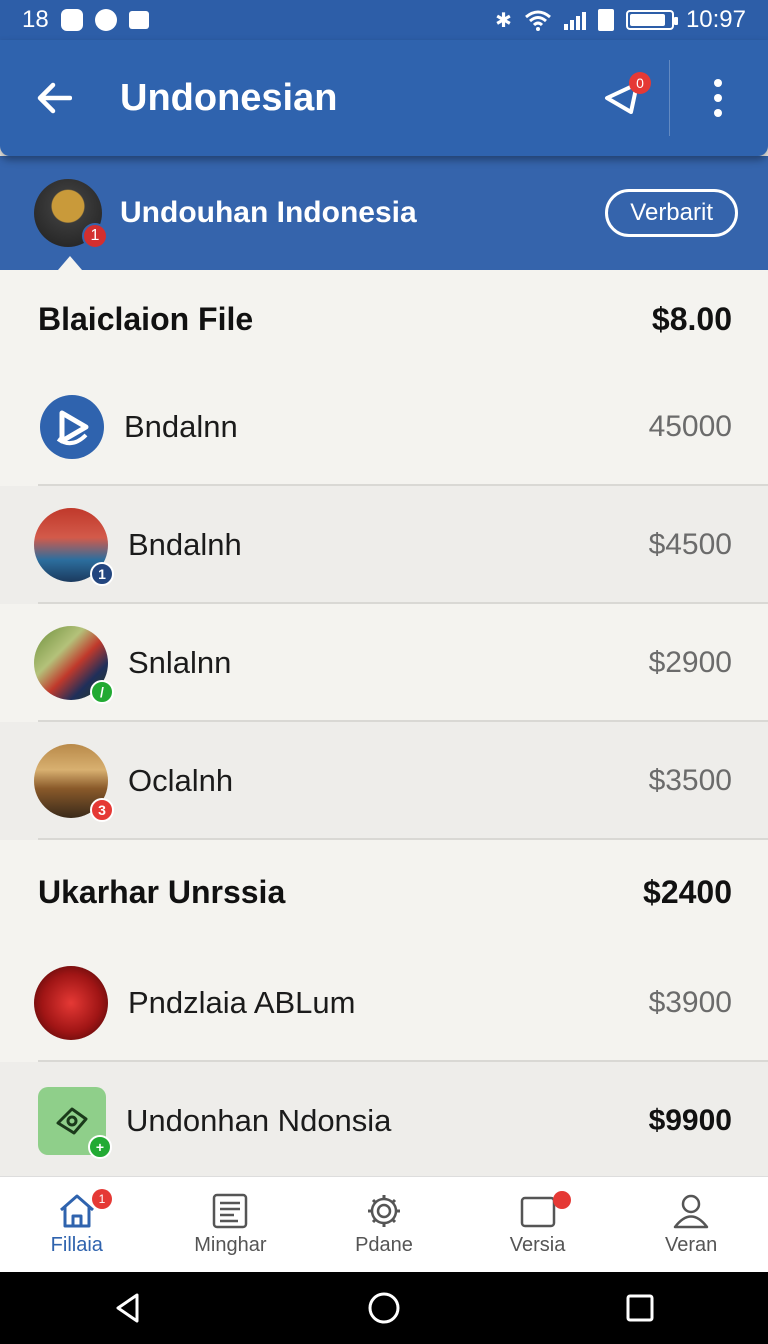 The height and width of the screenshot is (1344, 768). What do you see at coordinates (180, 662) in the screenshot?
I see `item-name: Snlalnn` at bounding box center [180, 662].